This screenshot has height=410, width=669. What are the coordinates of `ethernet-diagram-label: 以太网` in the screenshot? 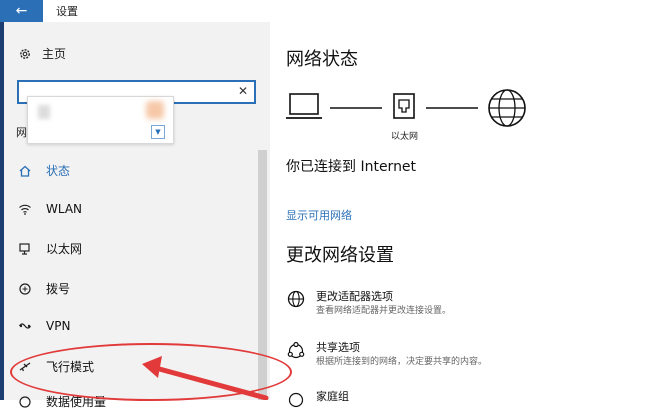 It's located at (405, 137).